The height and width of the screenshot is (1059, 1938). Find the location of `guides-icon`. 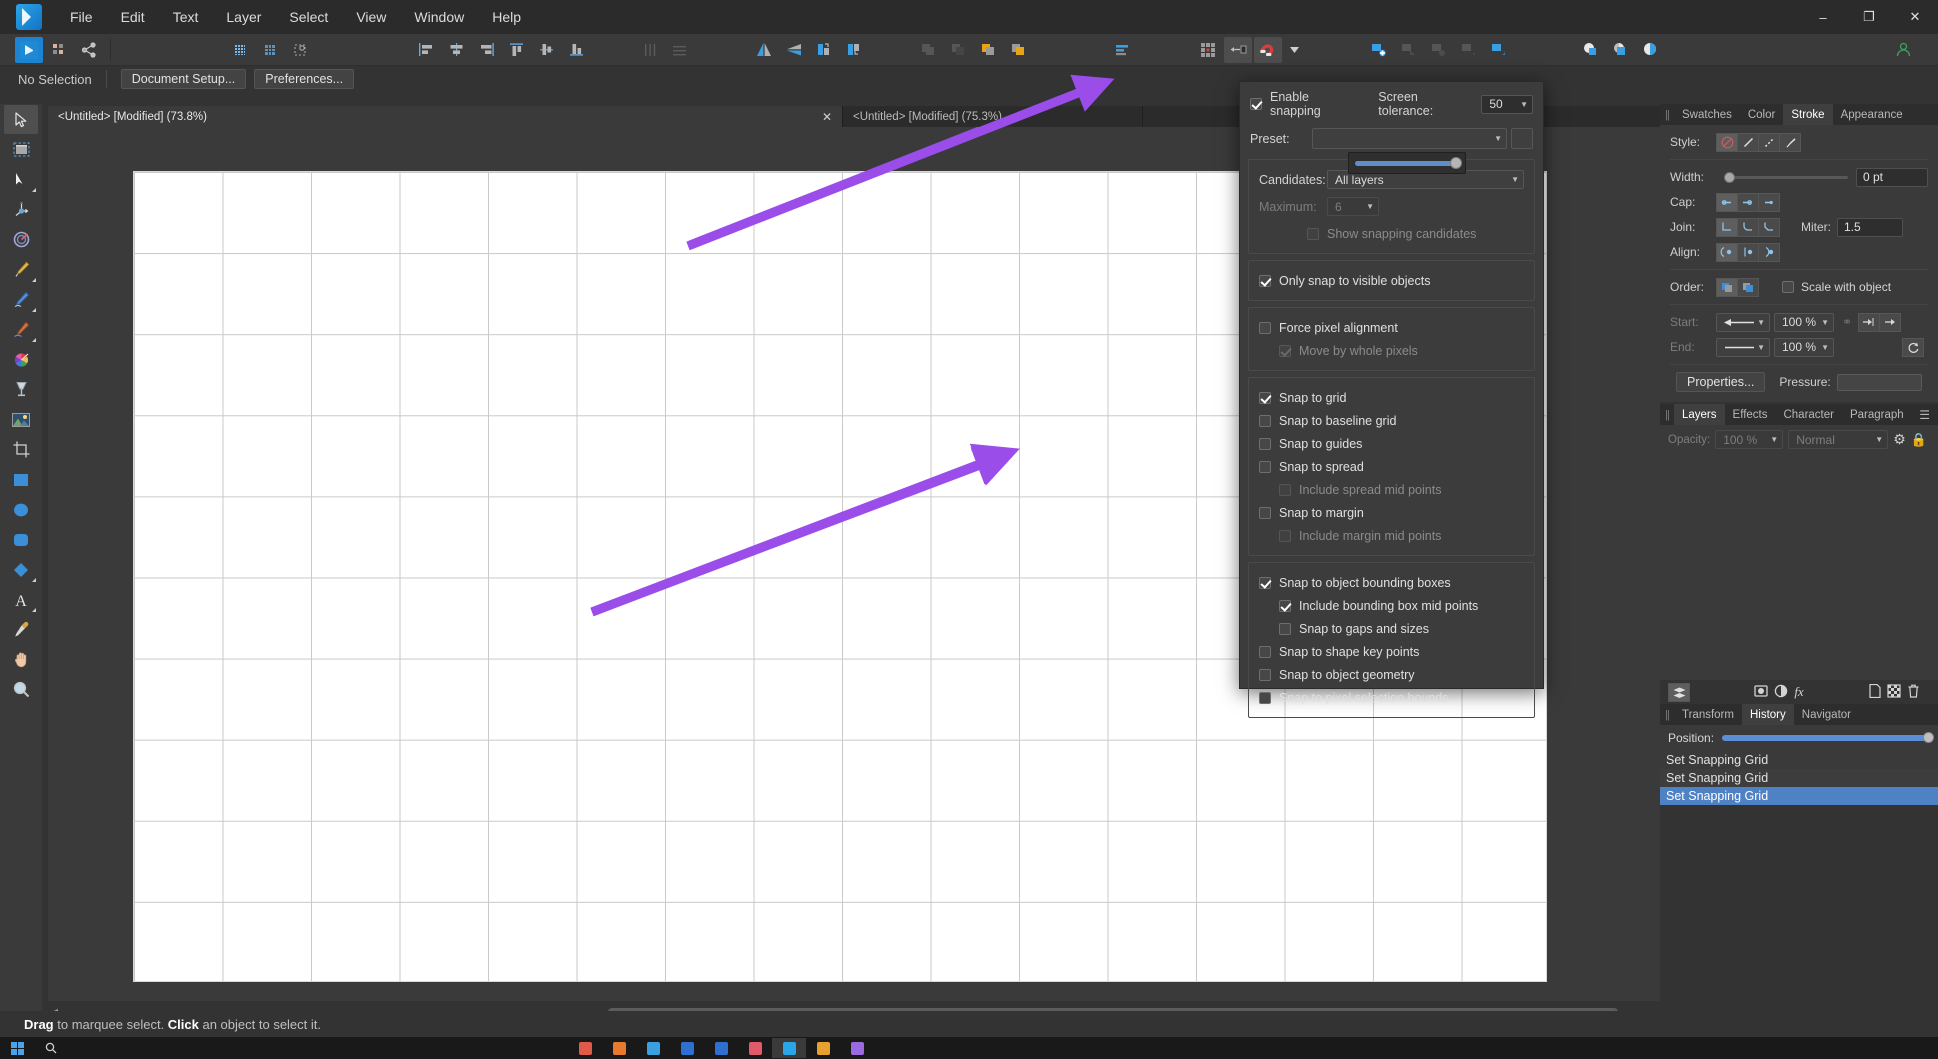

guides-icon is located at coordinates (1238, 49).